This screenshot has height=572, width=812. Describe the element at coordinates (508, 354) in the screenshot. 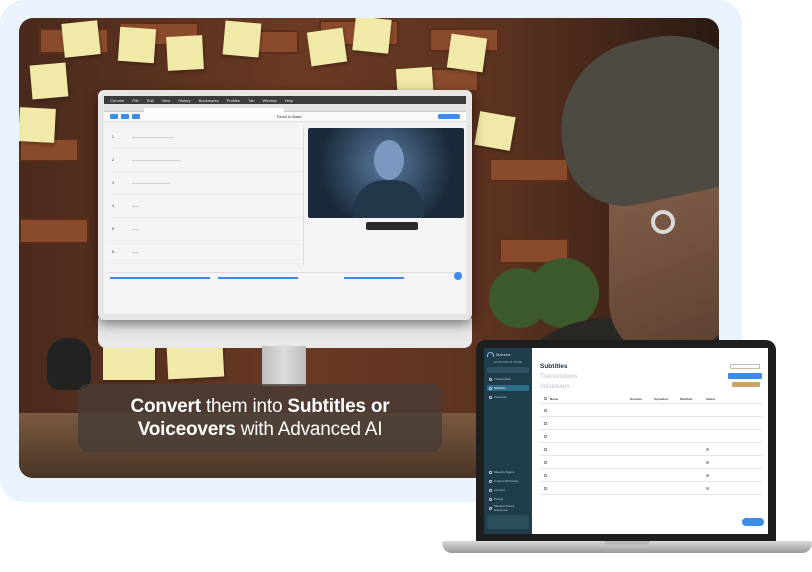

I see `app-logo: Maestra` at that location.